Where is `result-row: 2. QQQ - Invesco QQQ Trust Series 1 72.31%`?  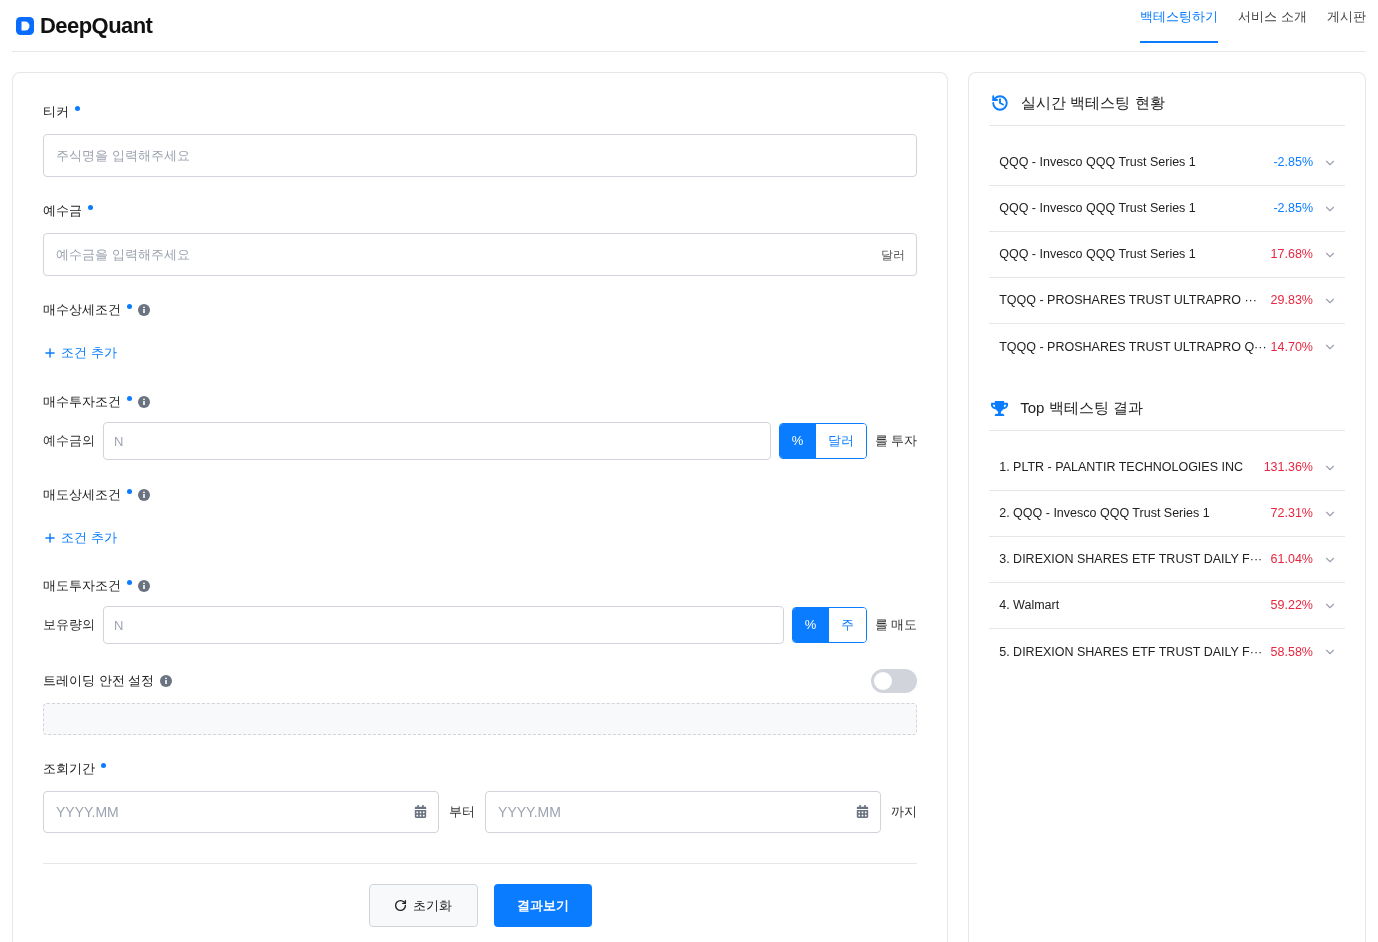
result-row: 2. QQQ - Invesco QQQ Trust Series 1 72.31% is located at coordinates (1167, 514).